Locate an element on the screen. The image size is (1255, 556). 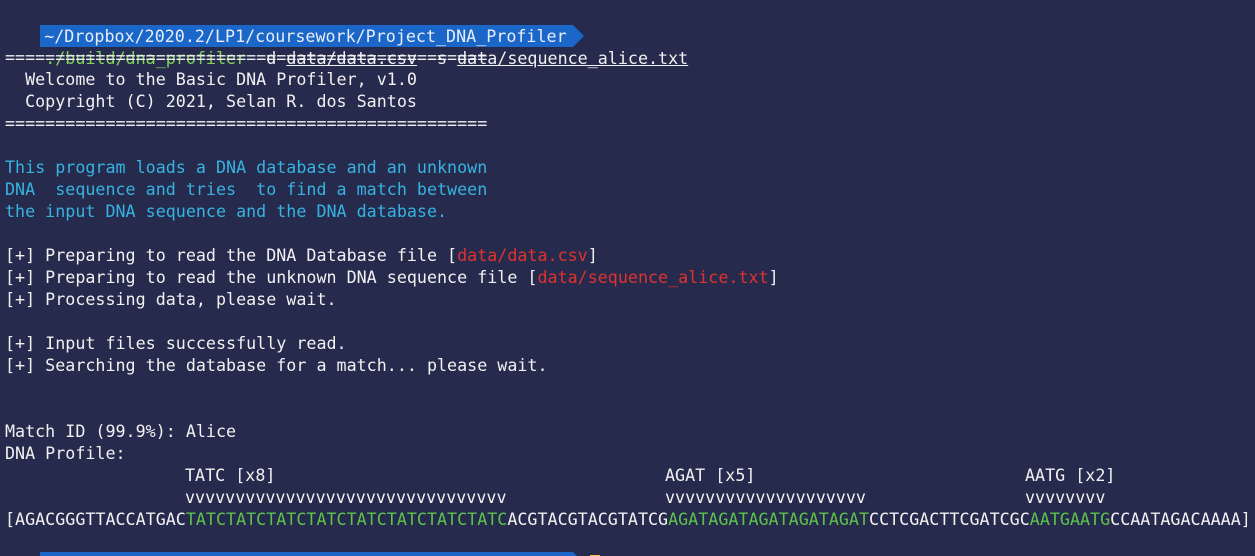
str-label-tatc: TATC [x8] is located at coordinates (230, 475).